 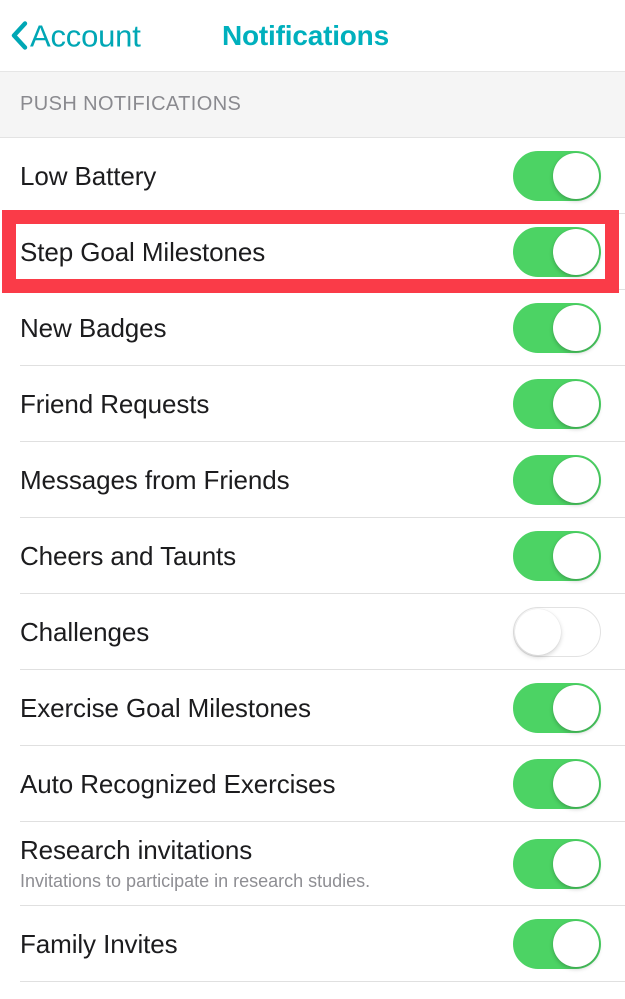 What do you see at coordinates (131, 104) in the screenshot?
I see `section-header-label: PUSH NOTIFICATIONS` at bounding box center [131, 104].